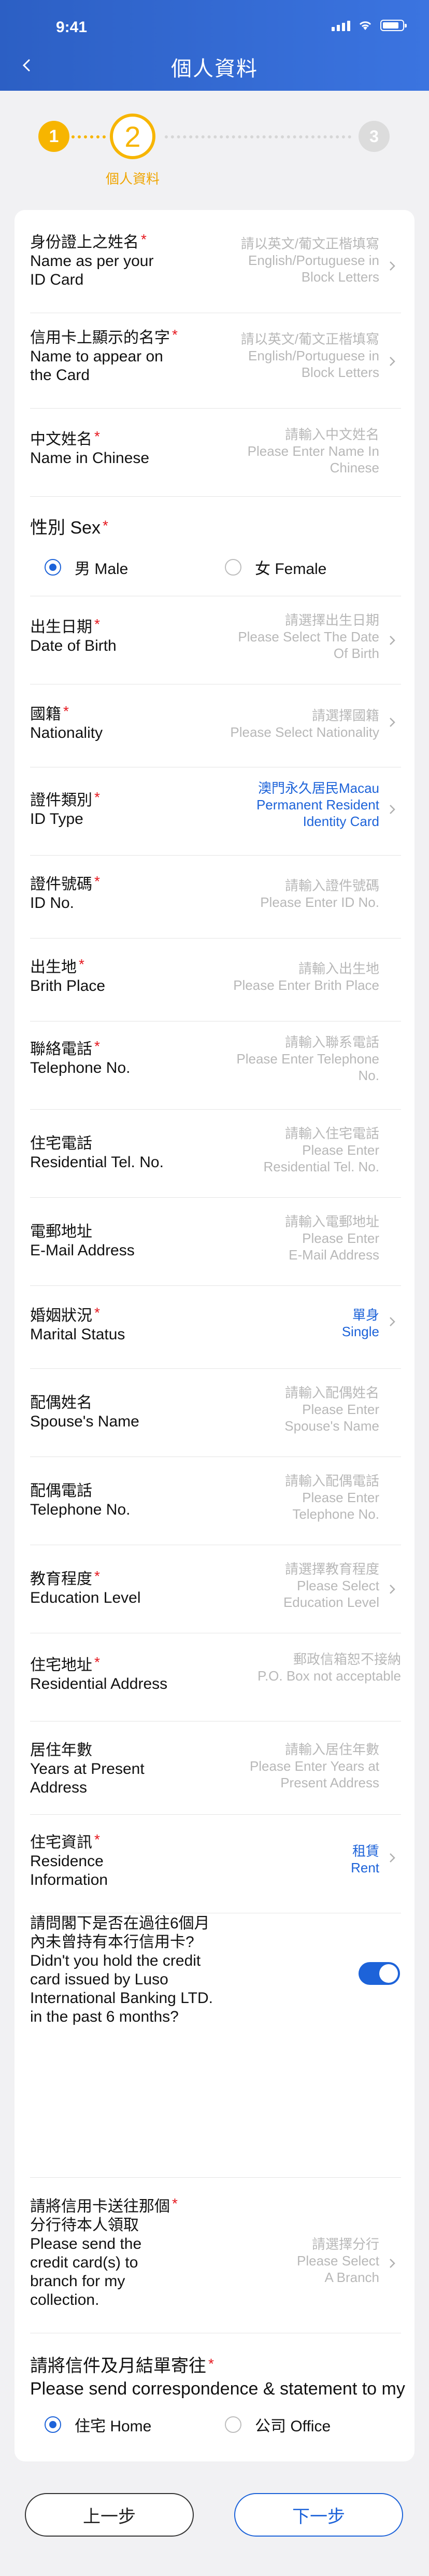 The width and height of the screenshot is (429, 2576). I want to click on next-step-button: 下一步, so click(318, 2515).